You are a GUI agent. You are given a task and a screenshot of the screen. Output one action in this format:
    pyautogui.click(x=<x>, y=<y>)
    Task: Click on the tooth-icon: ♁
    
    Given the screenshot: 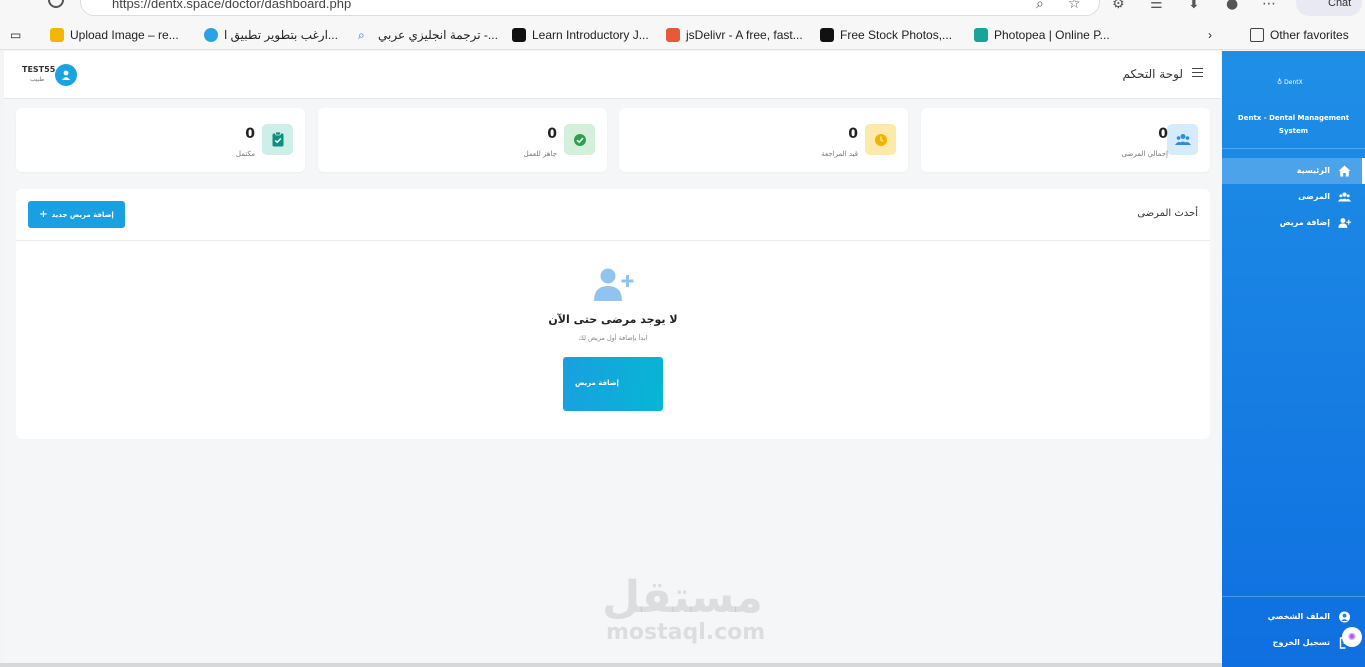 What is the action you would take?
    pyautogui.click(x=1280, y=82)
    